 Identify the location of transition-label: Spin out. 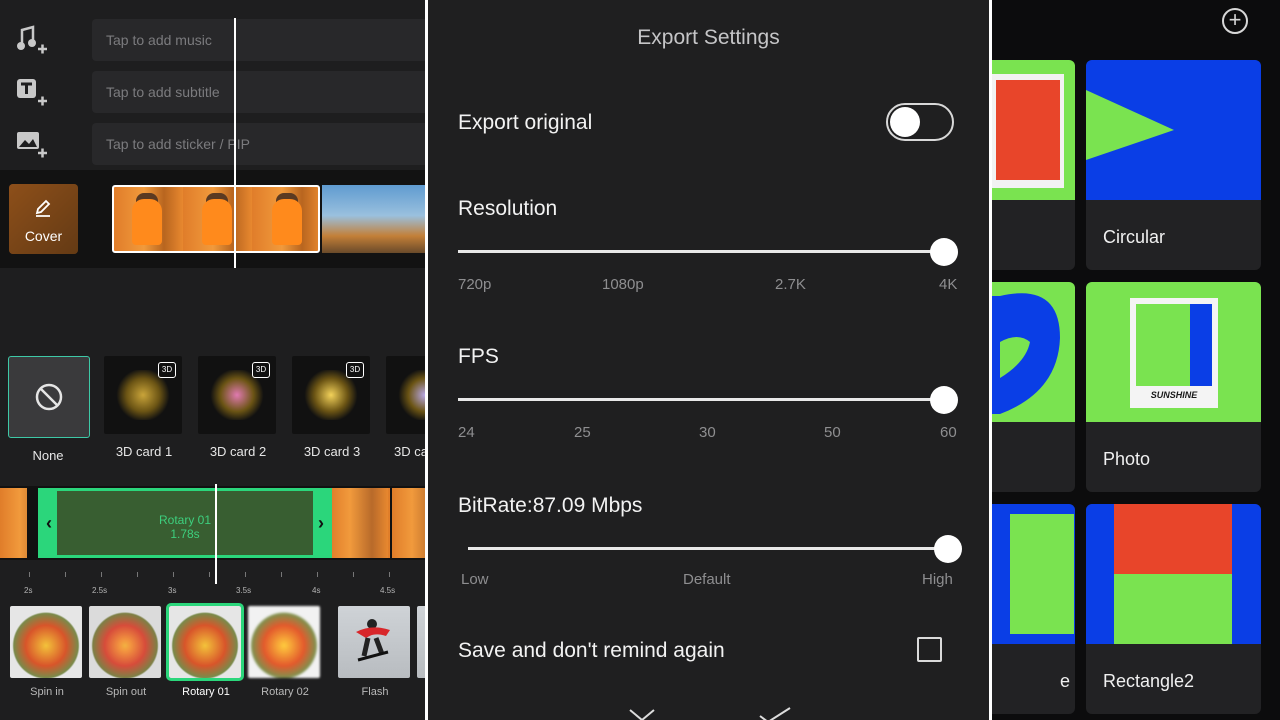
(126, 692).